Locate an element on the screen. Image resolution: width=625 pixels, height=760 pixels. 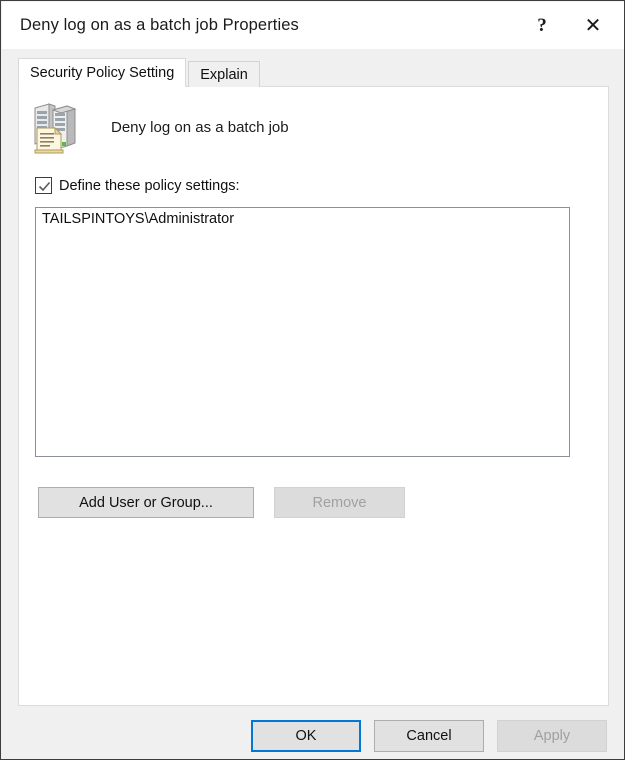
tab-security-policy-setting: Security Policy Setting is located at coordinates (102, 72).